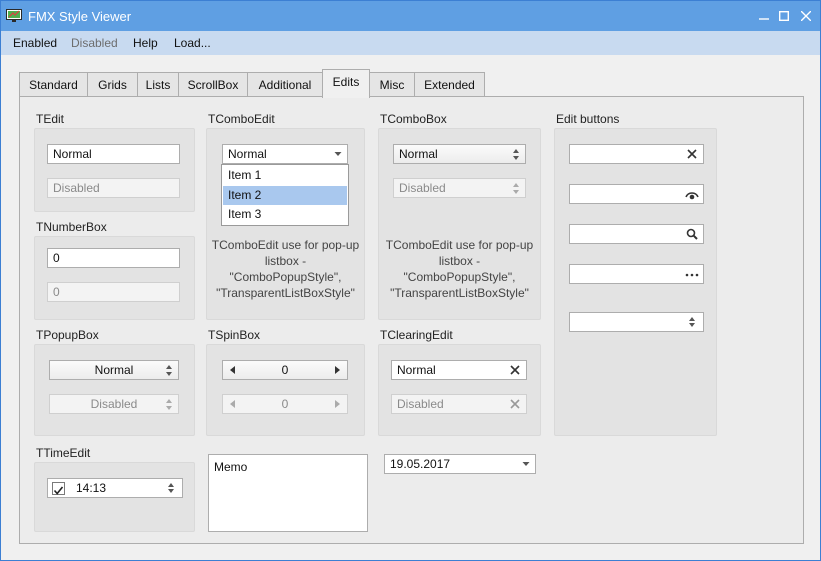  I want to click on minimize-icon, so click(764, 19).